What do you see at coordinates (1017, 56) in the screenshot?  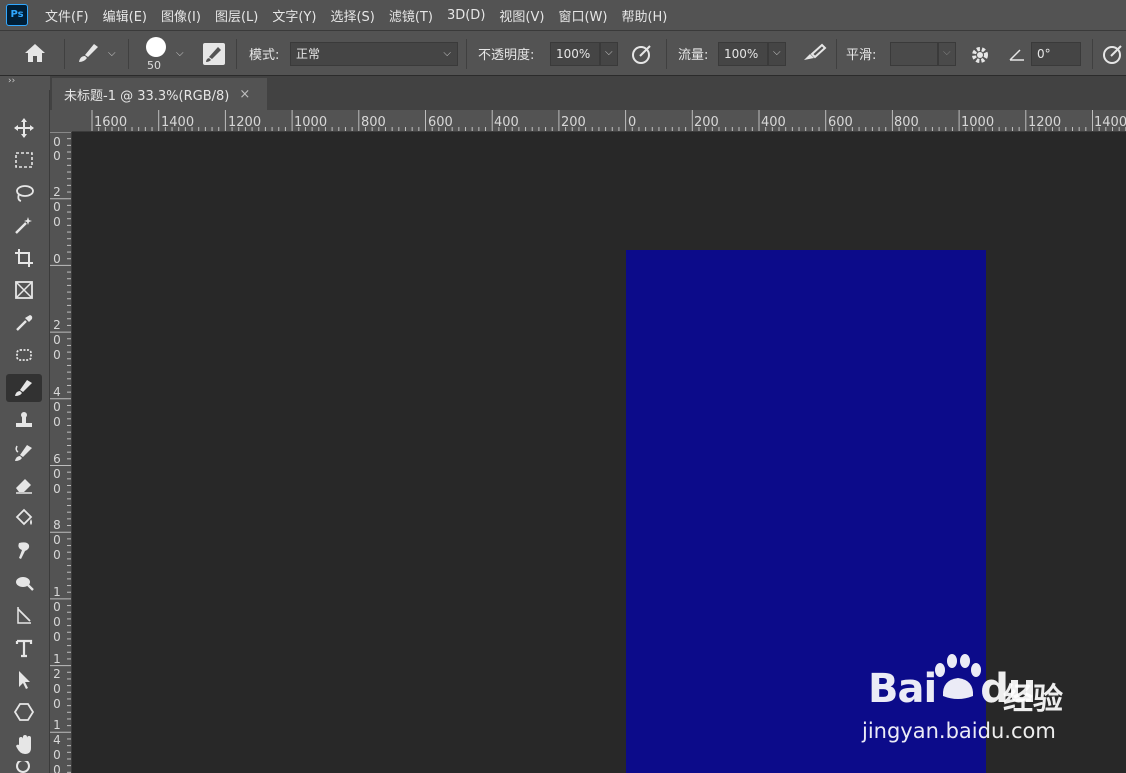 I see `angle-icon` at bounding box center [1017, 56].